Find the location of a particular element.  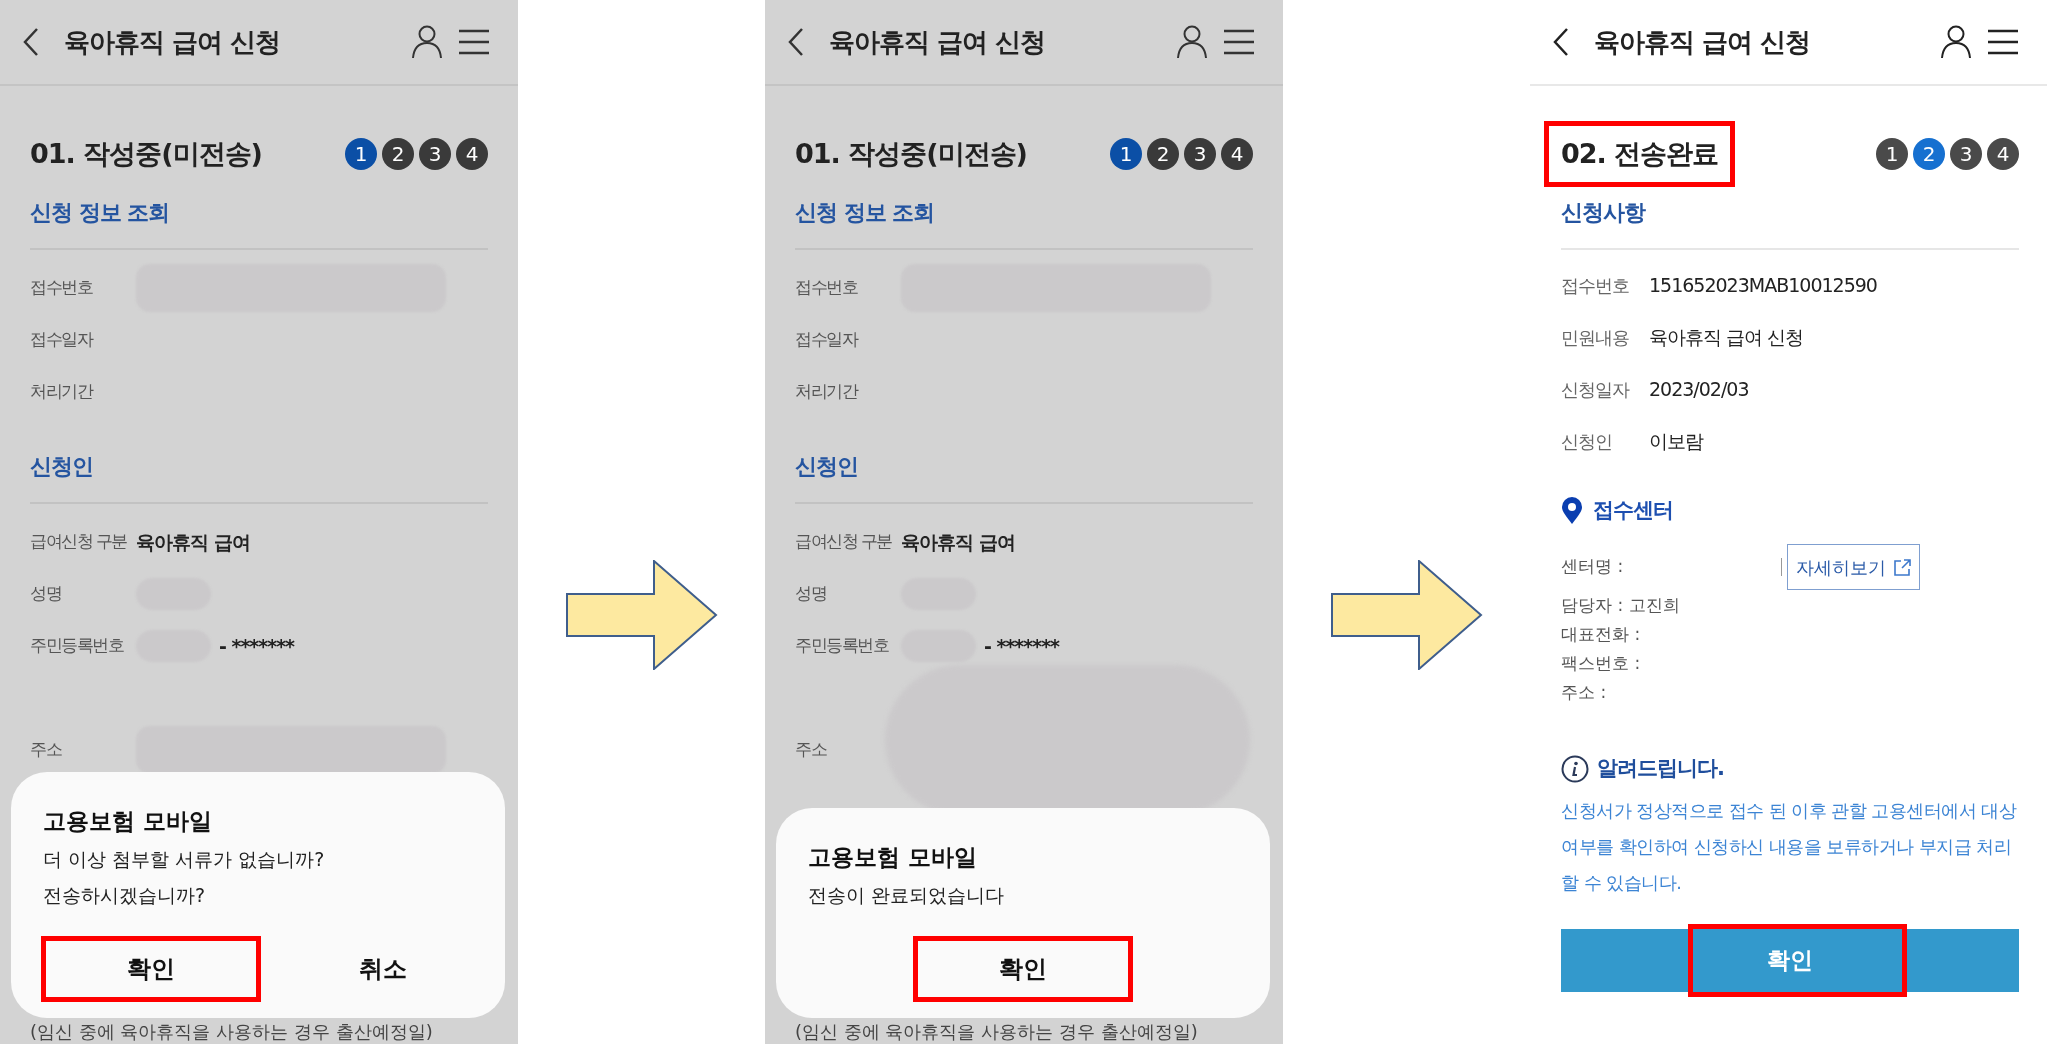

info-icon is located at coordinates (1575, 769).